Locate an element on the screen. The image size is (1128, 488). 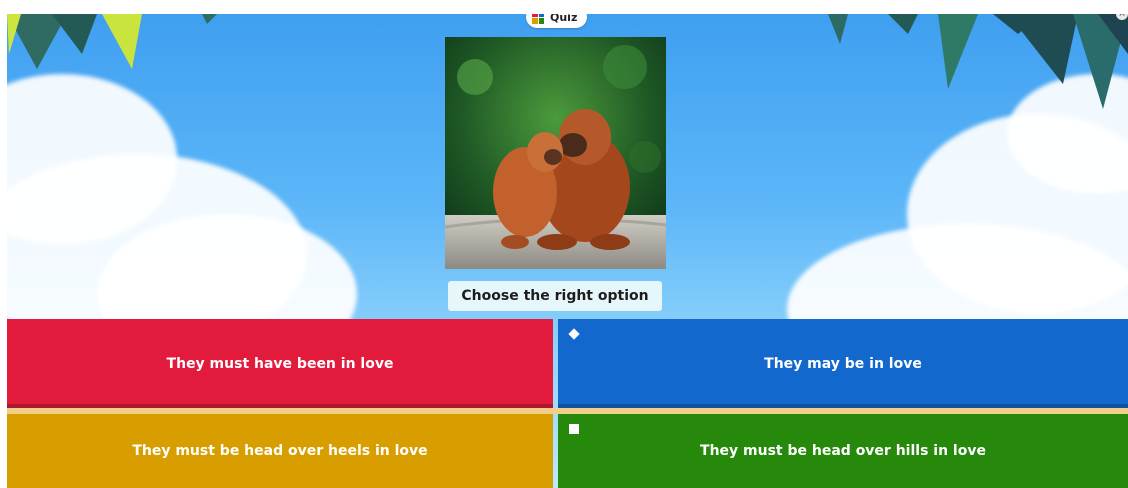
leaves-top-right is located at coordinates (978, 61).